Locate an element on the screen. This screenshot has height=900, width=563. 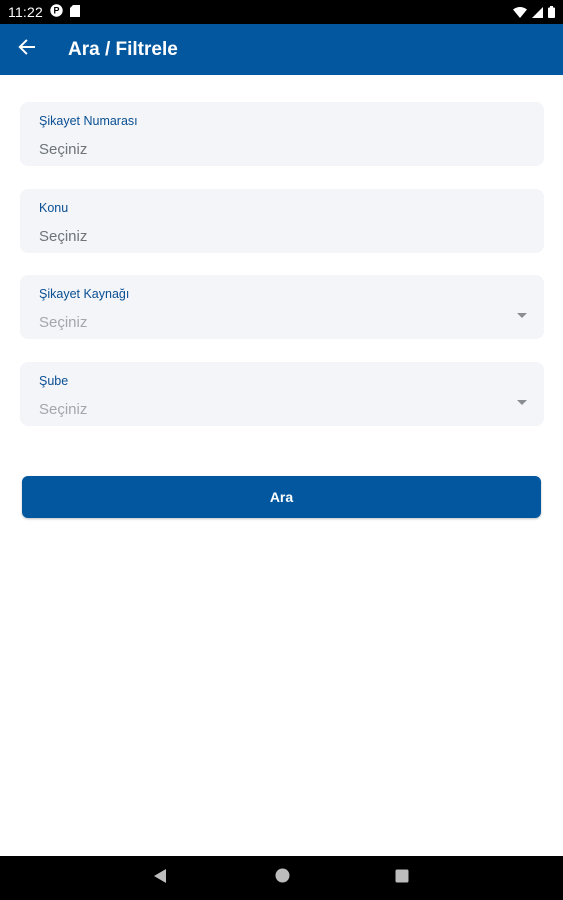
home-circle-icon is located at coordinates (282, 878).